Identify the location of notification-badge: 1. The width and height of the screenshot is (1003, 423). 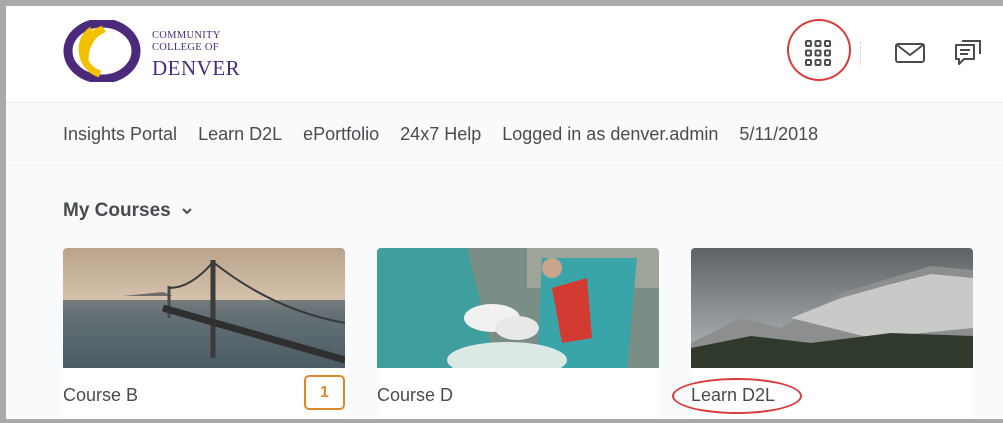
(324, 392).